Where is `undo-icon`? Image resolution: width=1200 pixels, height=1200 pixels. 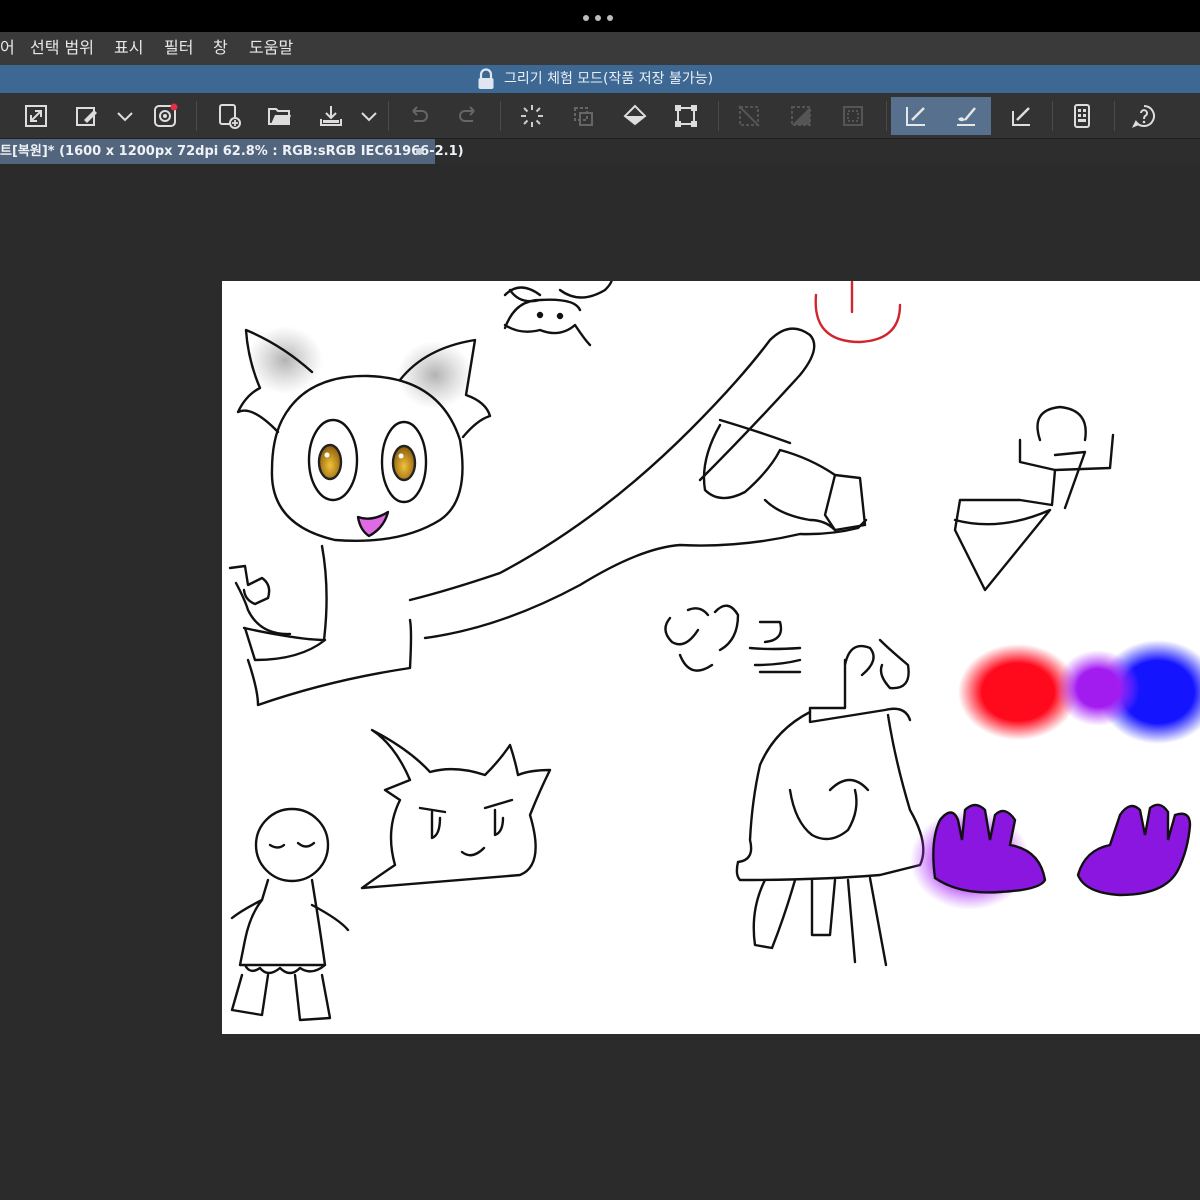 undo-icon is located at coordinates (418, 116).